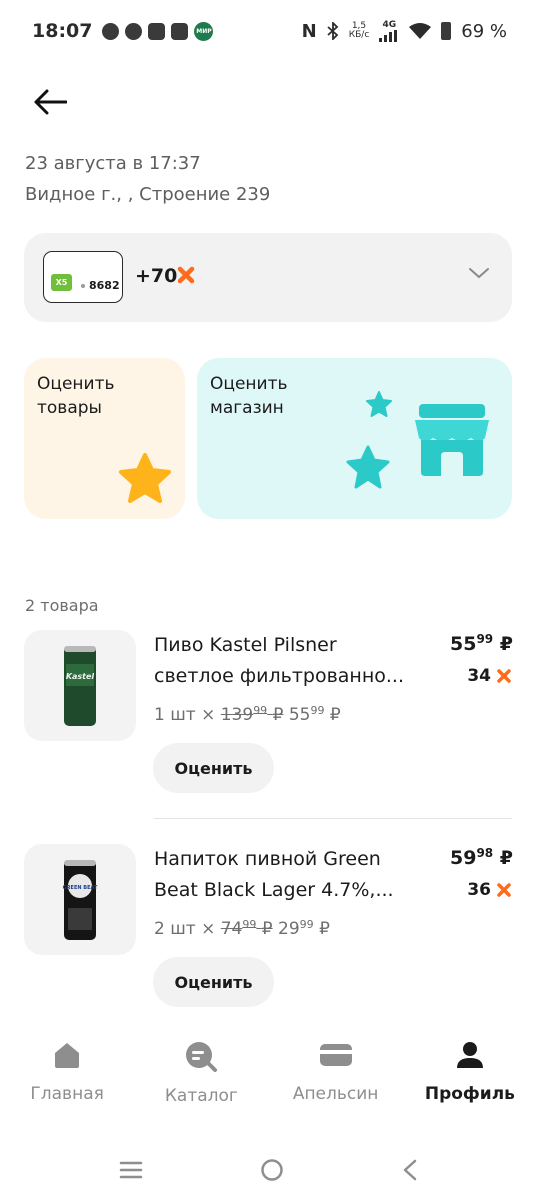  I want to click on bottom-nav: Главная Каталог Апельсин Профиль, so click(268, 1080).